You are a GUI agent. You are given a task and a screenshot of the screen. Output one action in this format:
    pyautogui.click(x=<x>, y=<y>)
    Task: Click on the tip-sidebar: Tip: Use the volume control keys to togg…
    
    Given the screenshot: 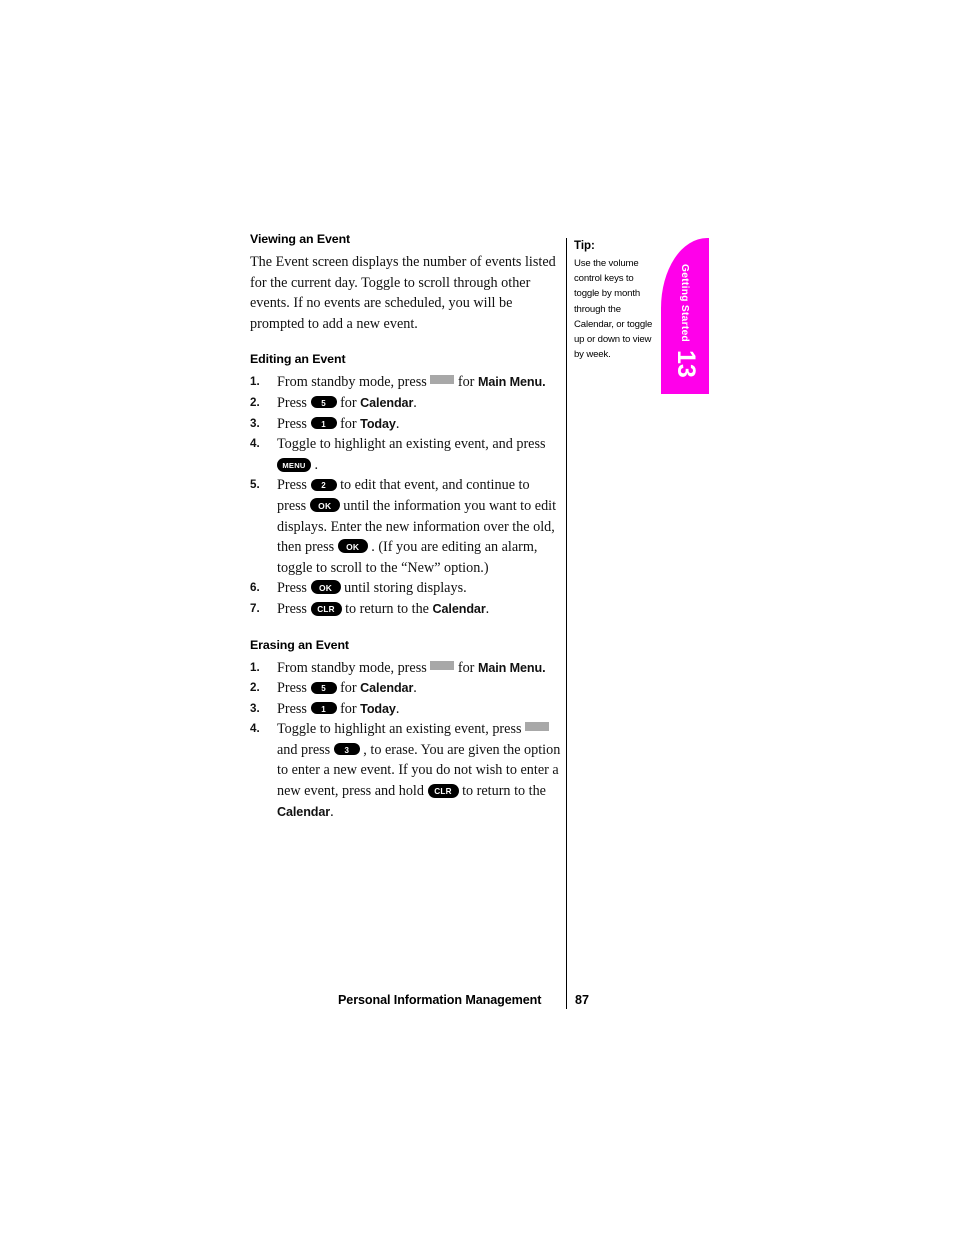 What is the action you would take?
    pyautogui.click(x=617, y=301)
    